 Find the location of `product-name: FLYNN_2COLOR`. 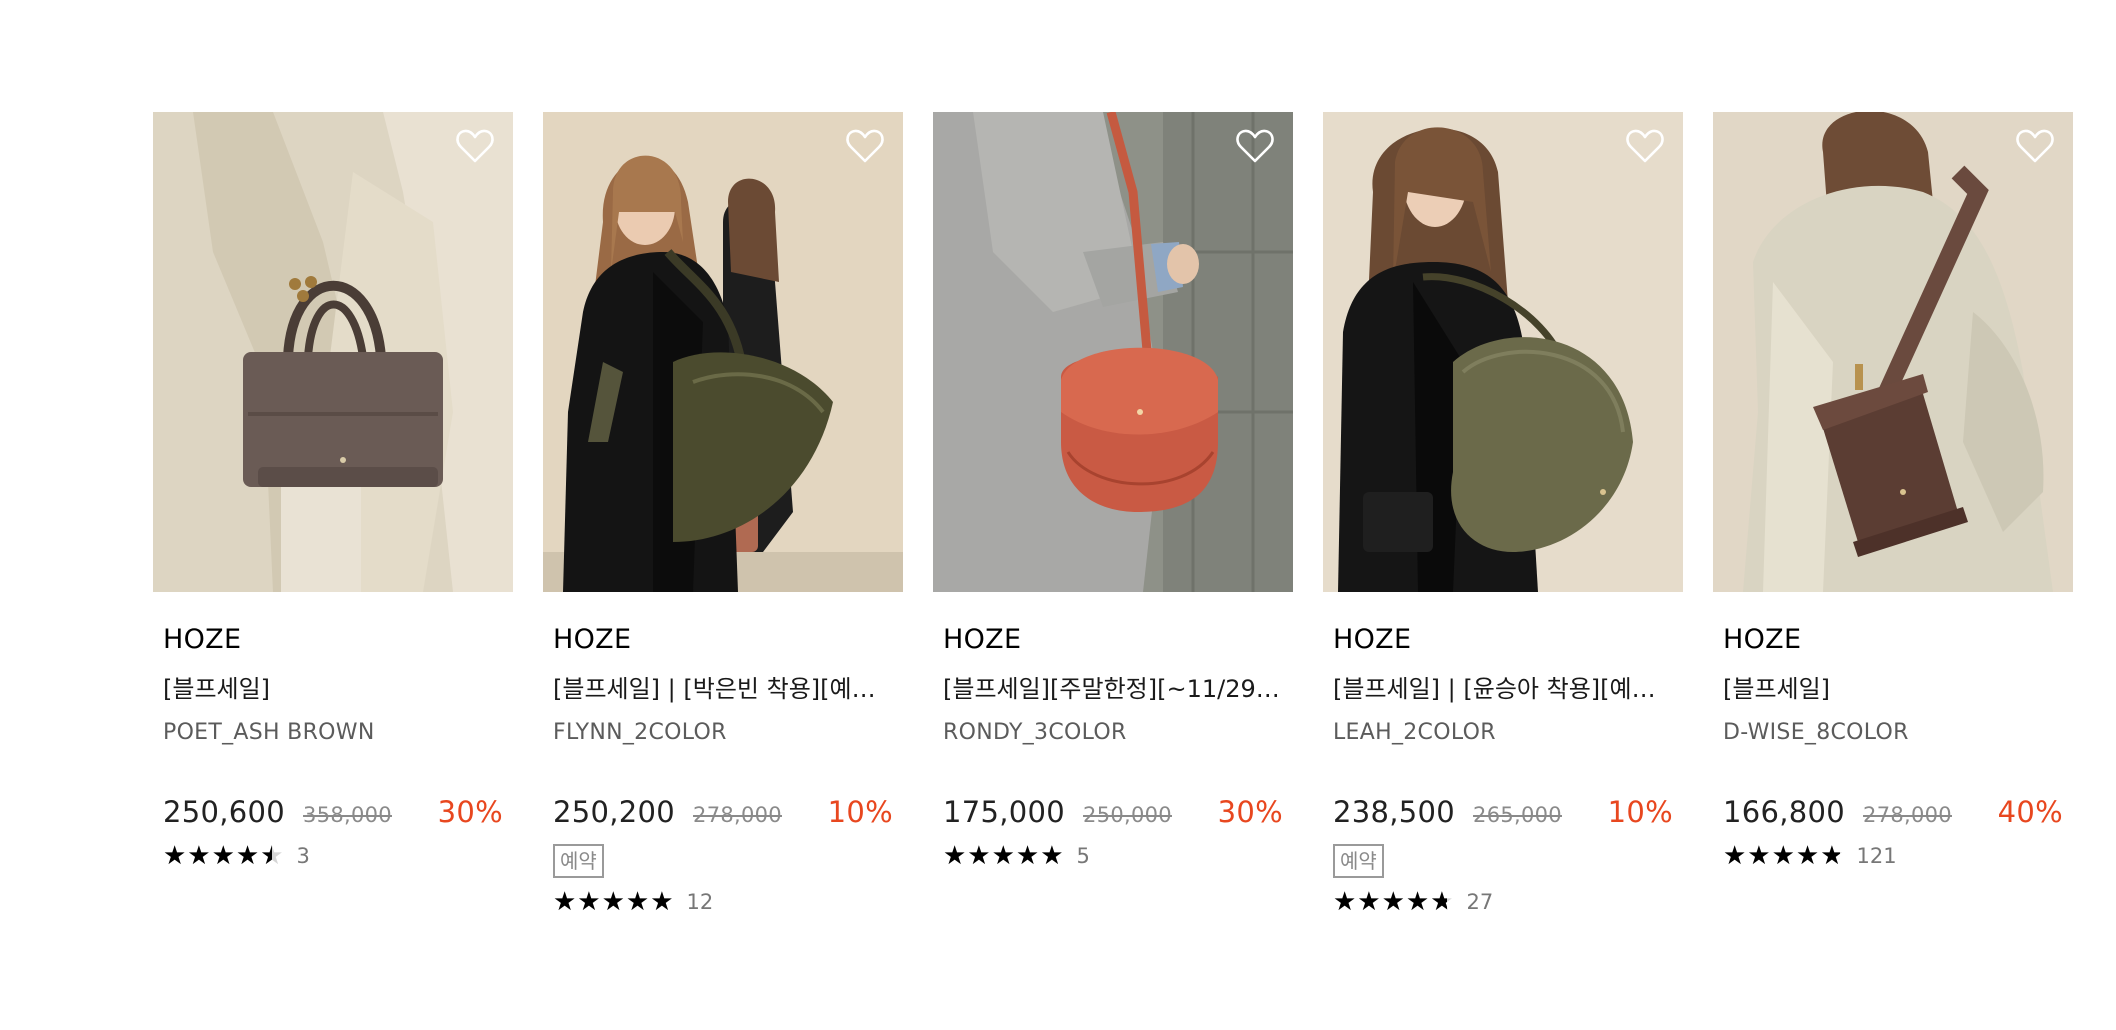

product-name: FLYNN_2COLOR is located at coordinates (723, 733).